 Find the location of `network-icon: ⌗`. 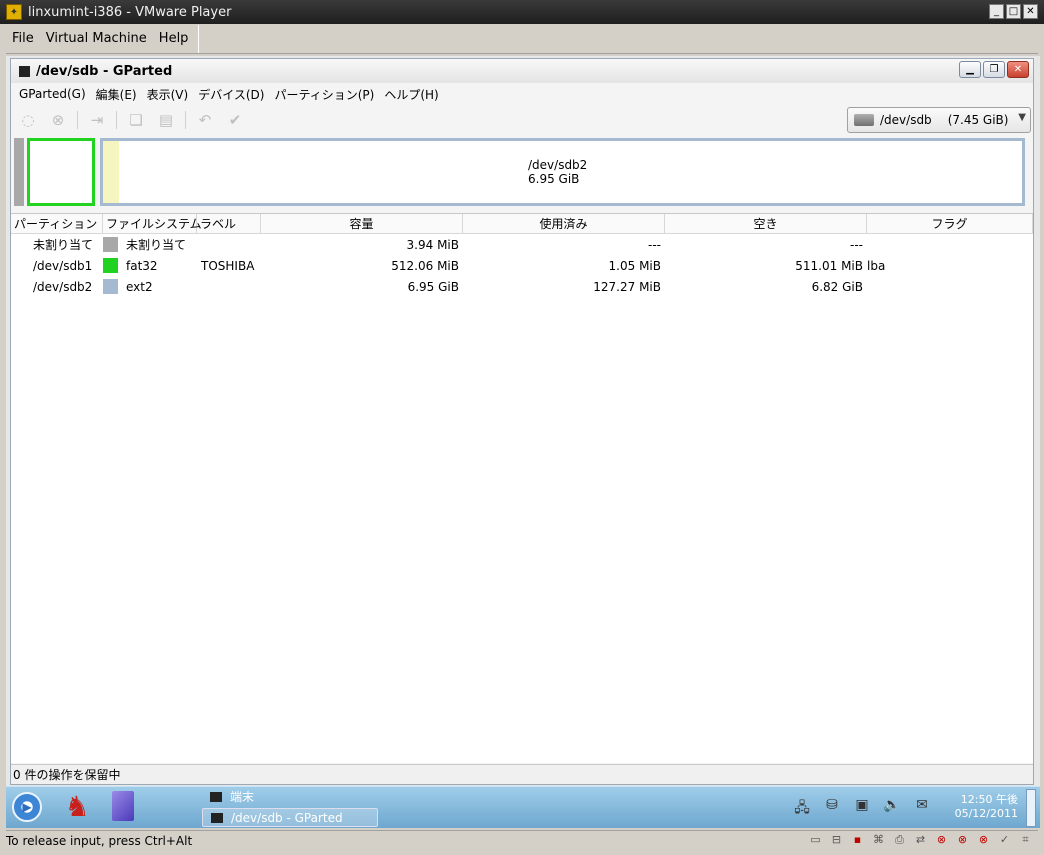

network-icon: ⌗ is located at coordinates (1025, 840).